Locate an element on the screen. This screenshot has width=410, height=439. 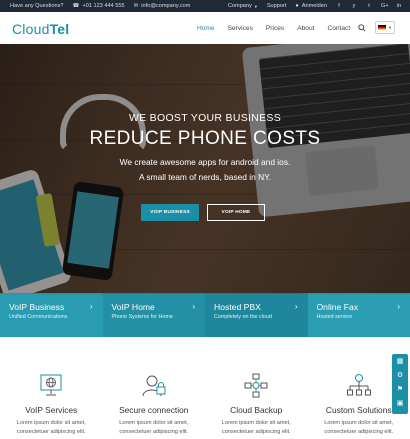
service-online-fax: Online Fax Hosted service › is located at coordinates (358, 315).